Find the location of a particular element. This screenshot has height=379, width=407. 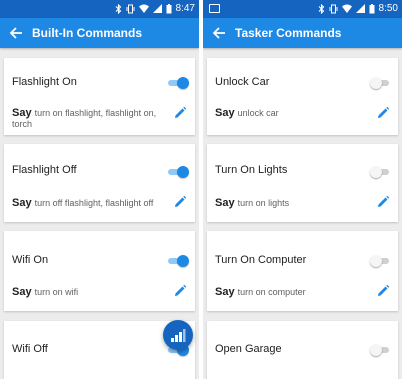

say-phrase: Say turn on lights is located at coordinates (290, 203).